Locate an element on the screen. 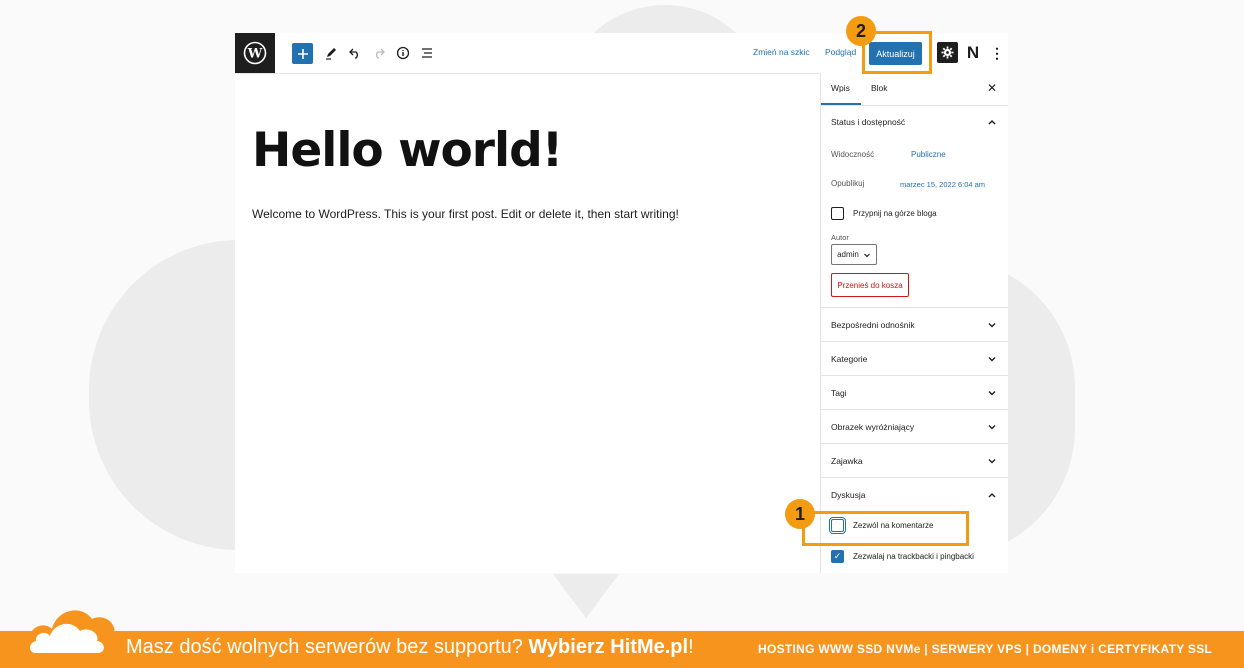  sticky-checkbox is located at coordinates (837, 213).